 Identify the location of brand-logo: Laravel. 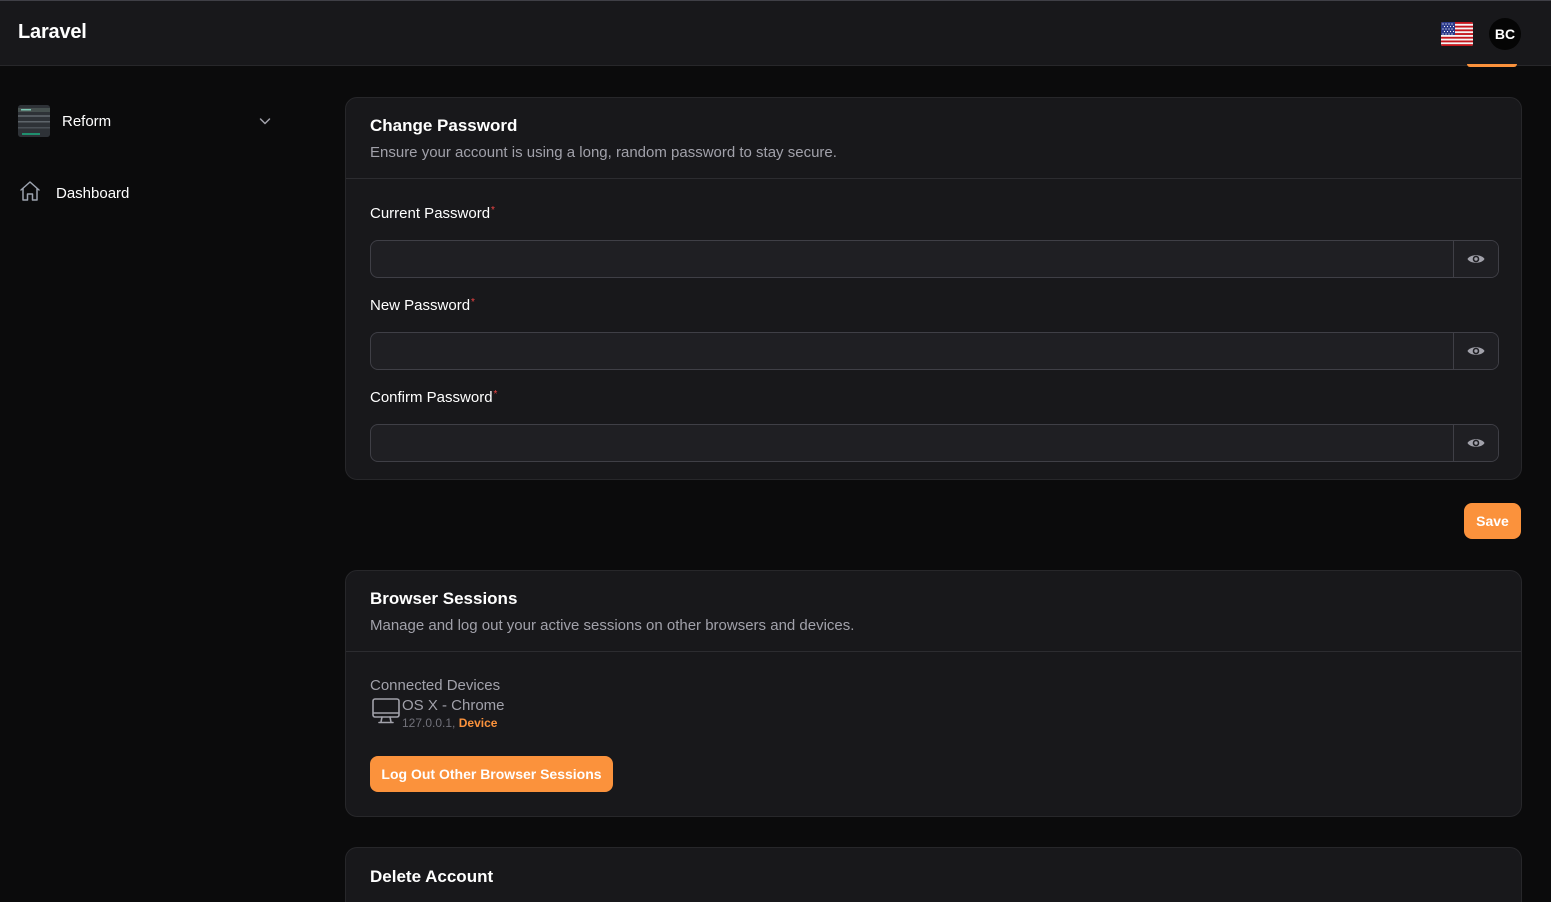
(52, 32).